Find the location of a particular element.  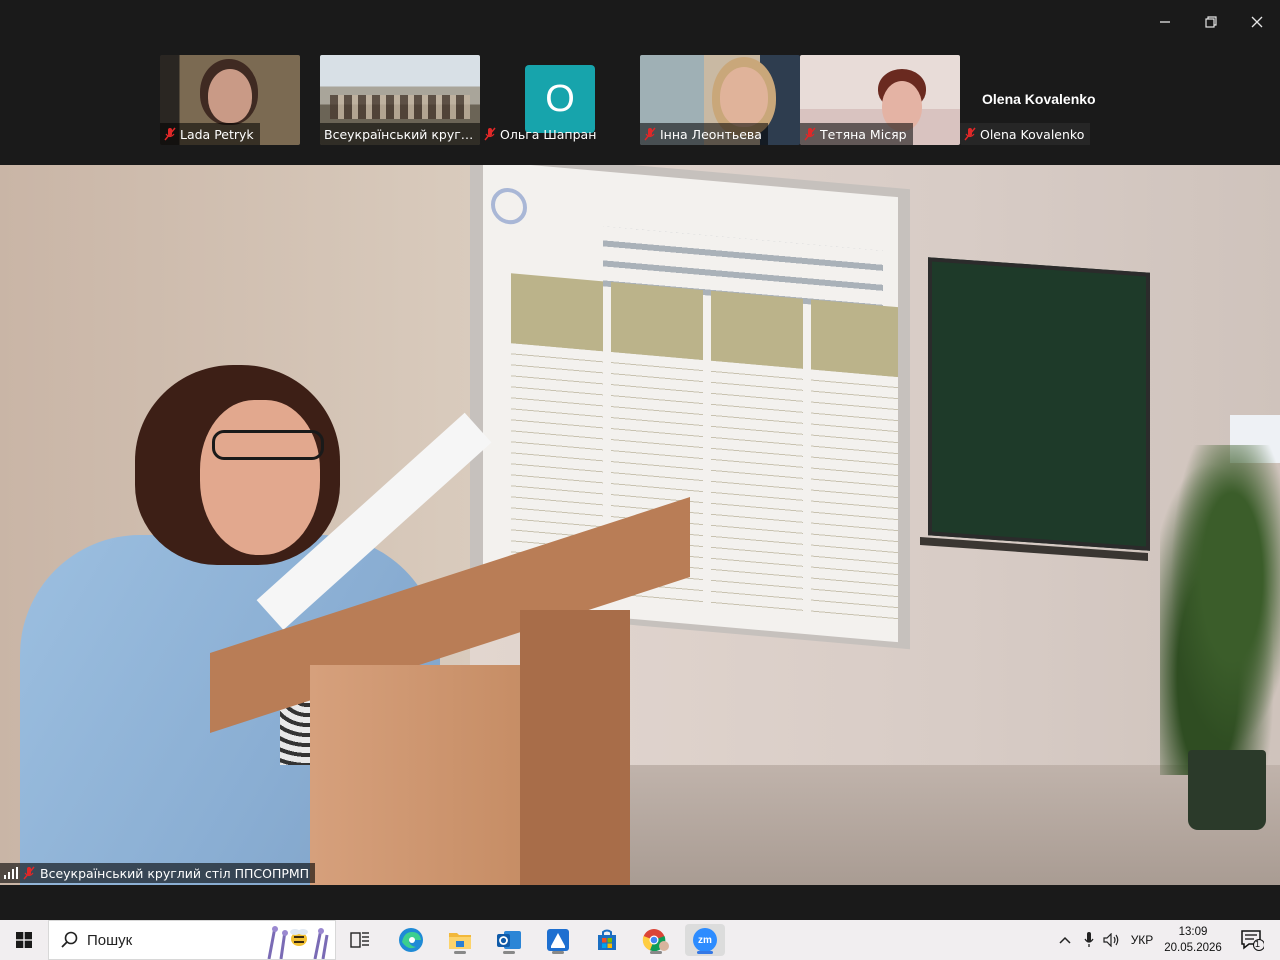

taskbar-edge is located at coordinates (411, 940).